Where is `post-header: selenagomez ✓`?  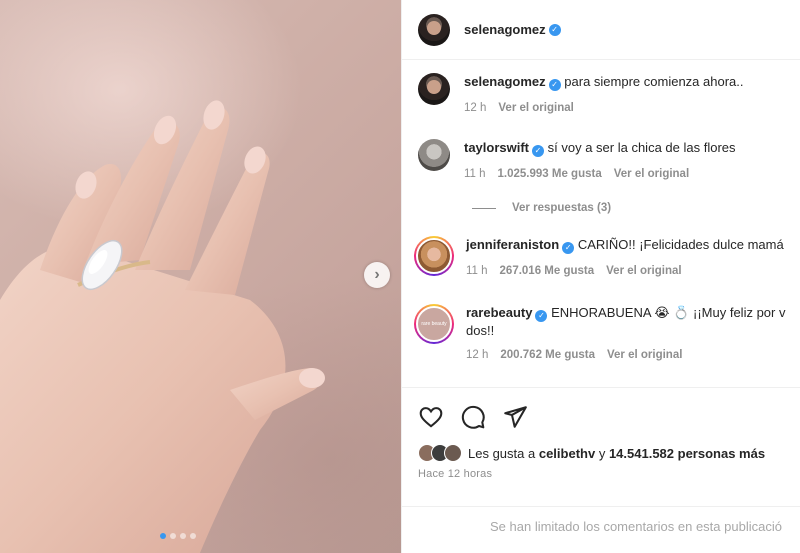
post-header: selenagomez ✓ is located at coordinates (601, 30).